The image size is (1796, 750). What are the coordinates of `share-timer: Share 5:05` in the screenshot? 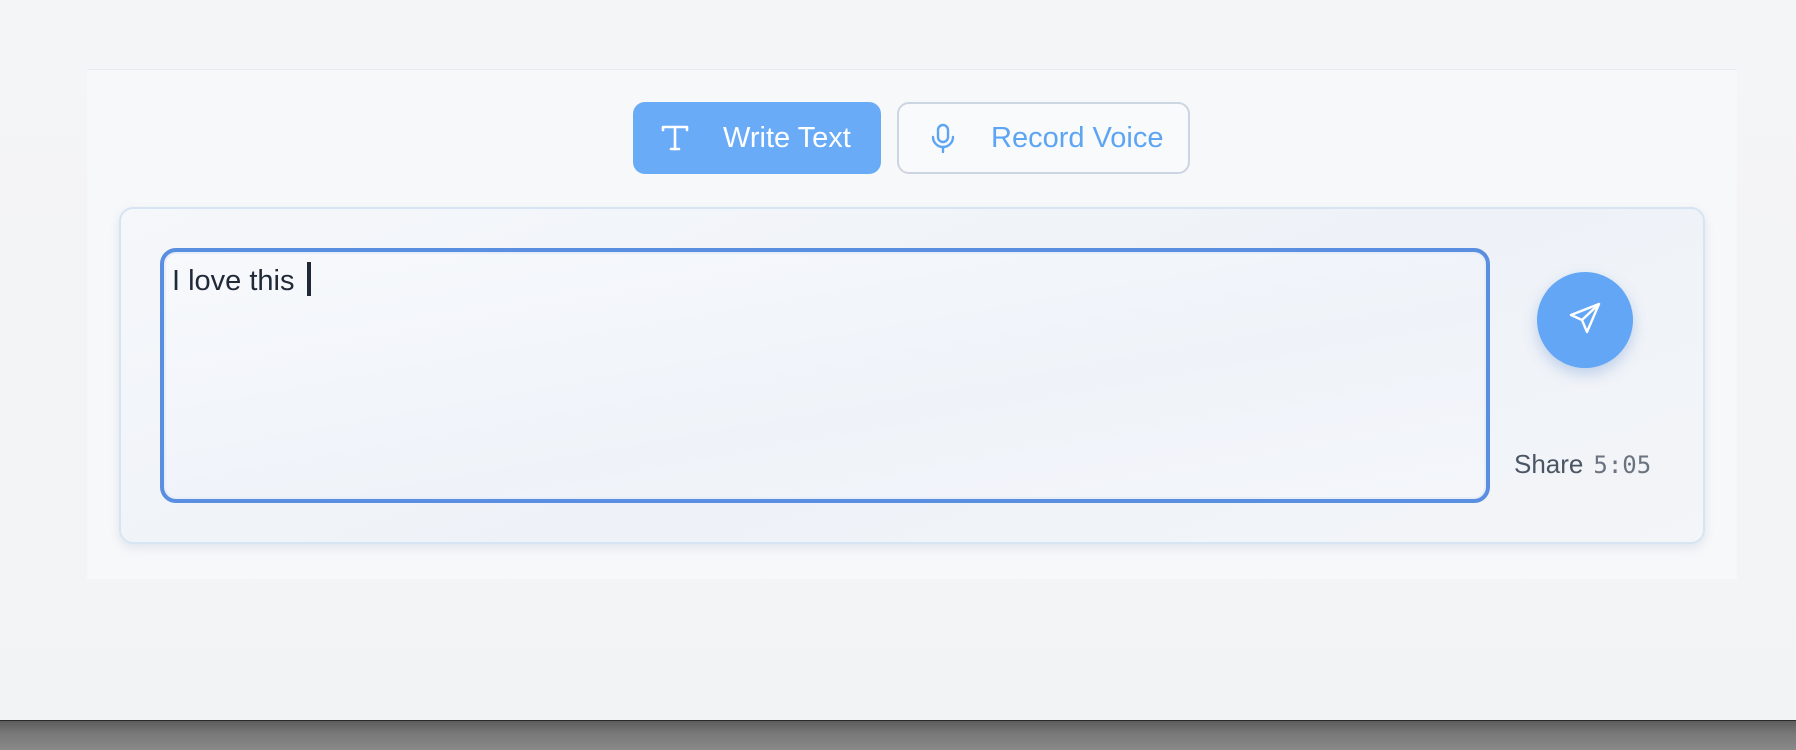 It's located at (1582, 464).